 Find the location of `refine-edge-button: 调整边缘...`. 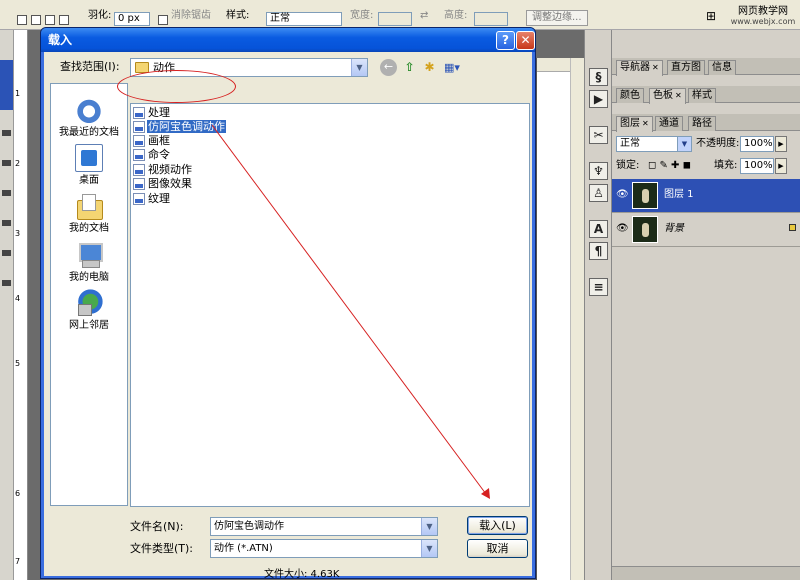

refine-edge-button: 调整边缘... is located at coordinates (557, 18).